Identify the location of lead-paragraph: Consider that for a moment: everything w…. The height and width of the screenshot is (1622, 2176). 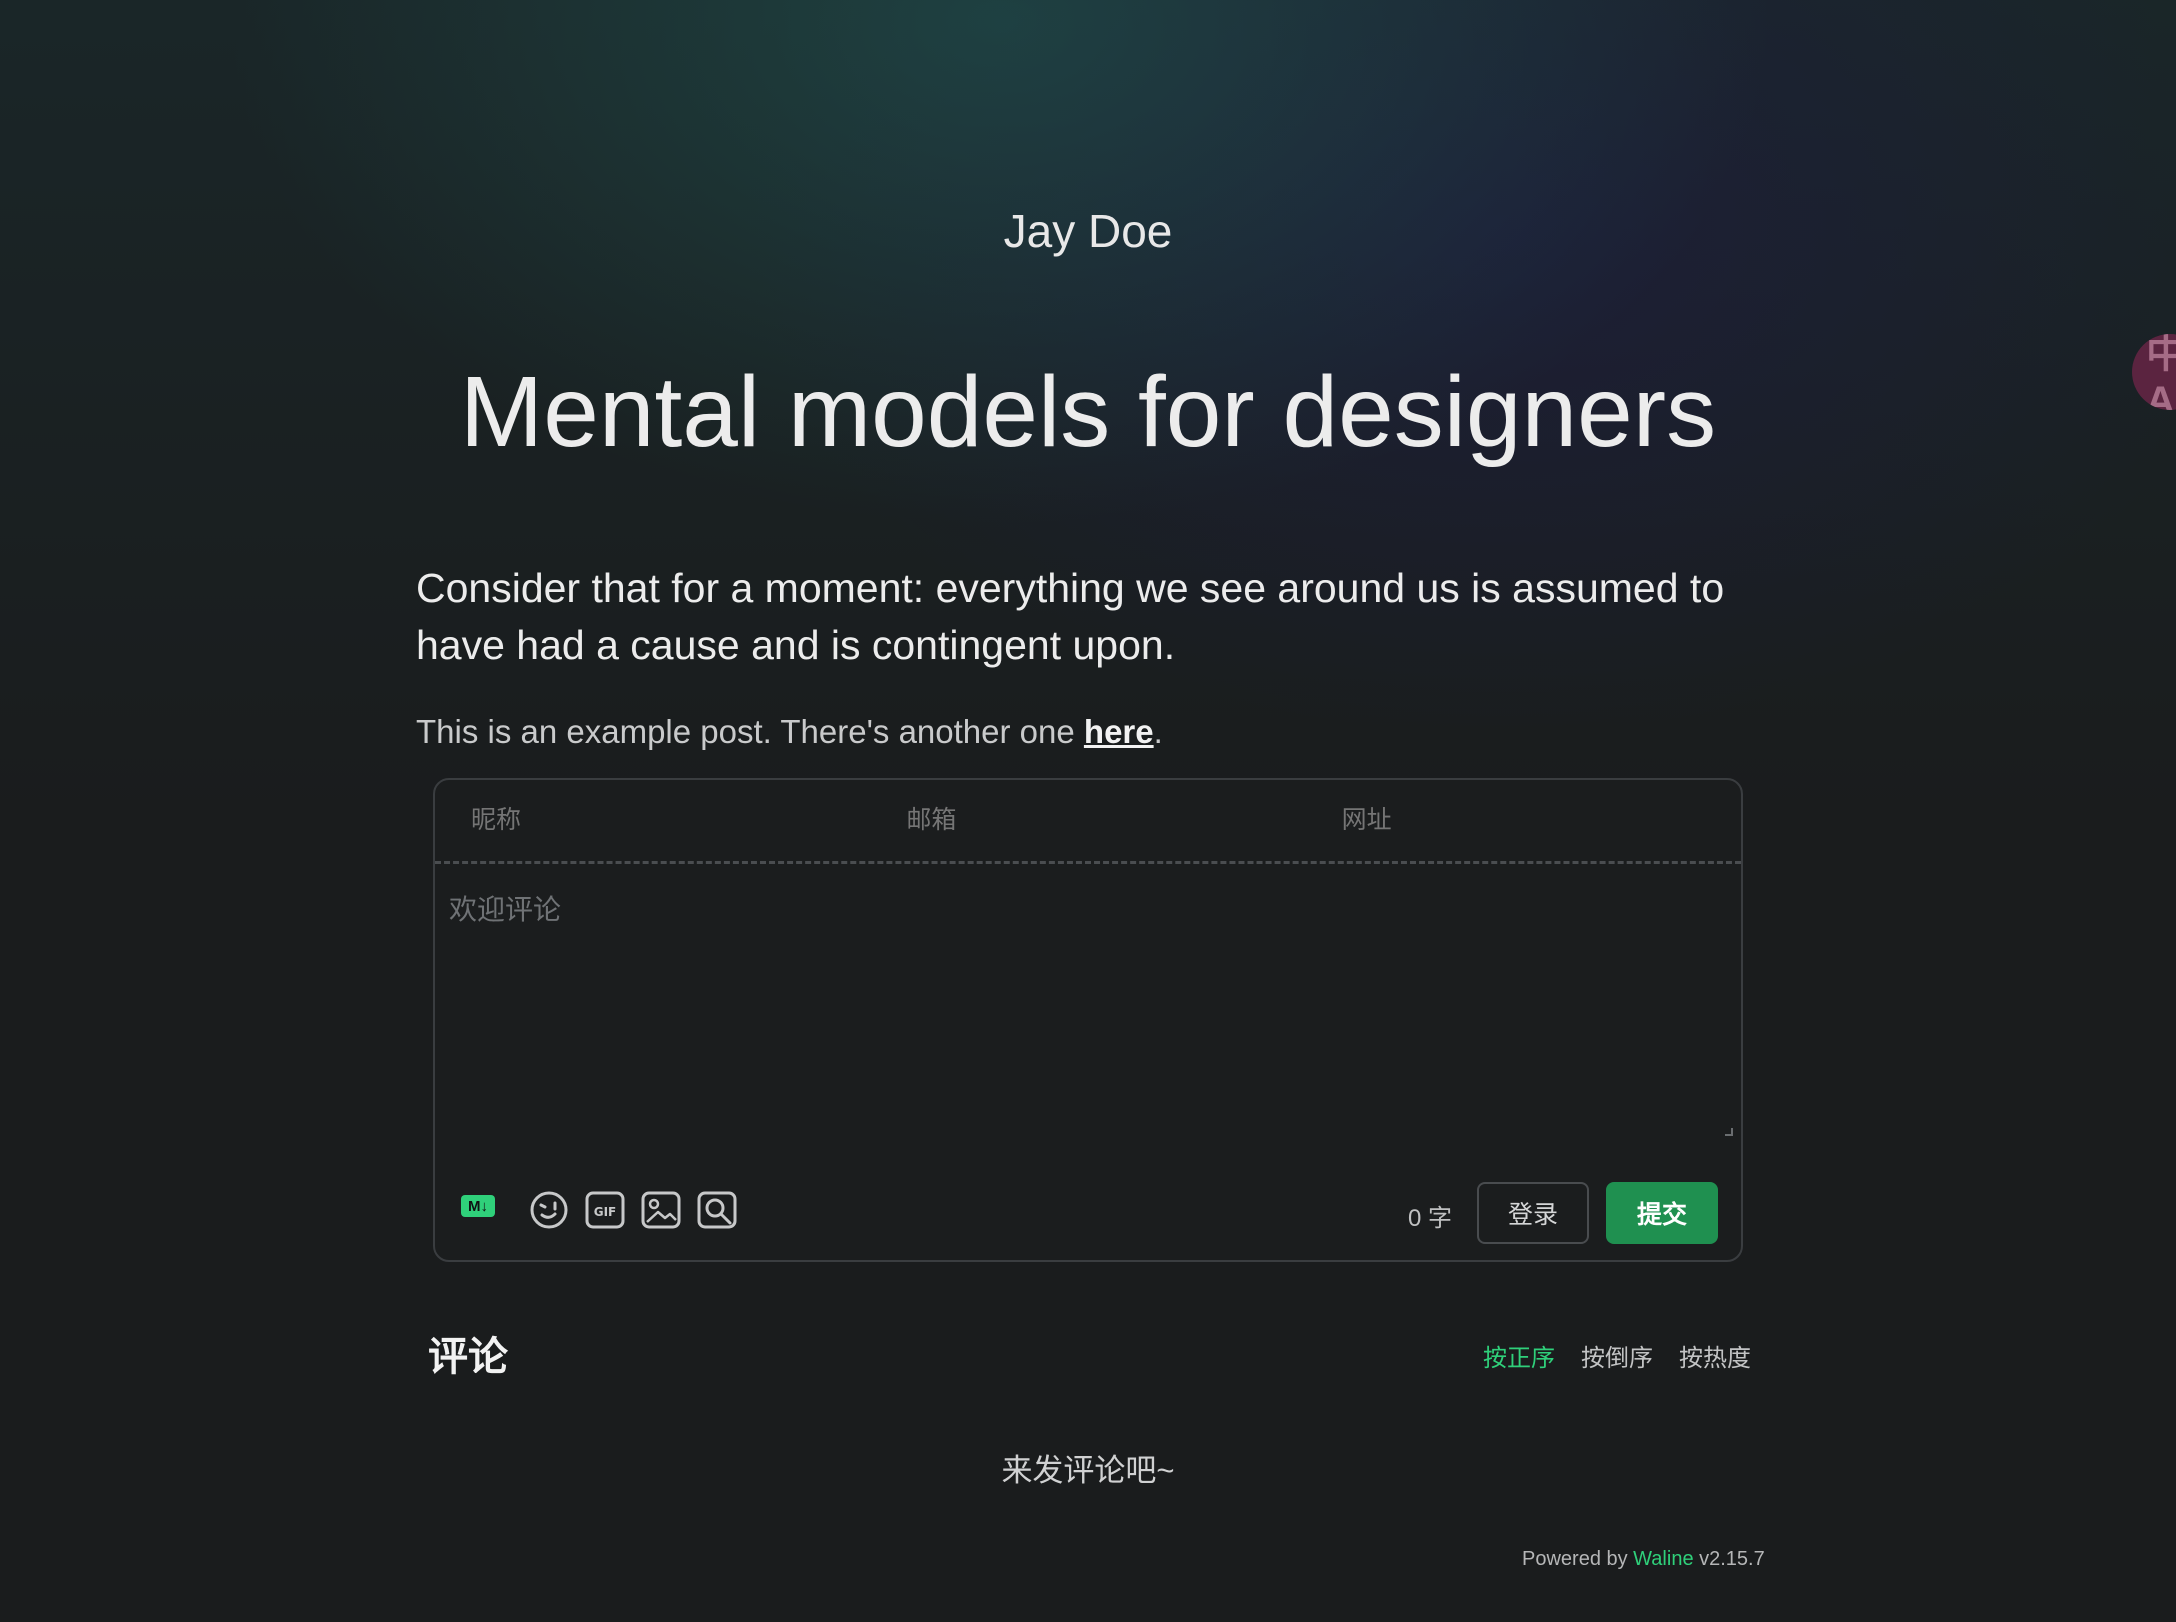
(1070, 616).